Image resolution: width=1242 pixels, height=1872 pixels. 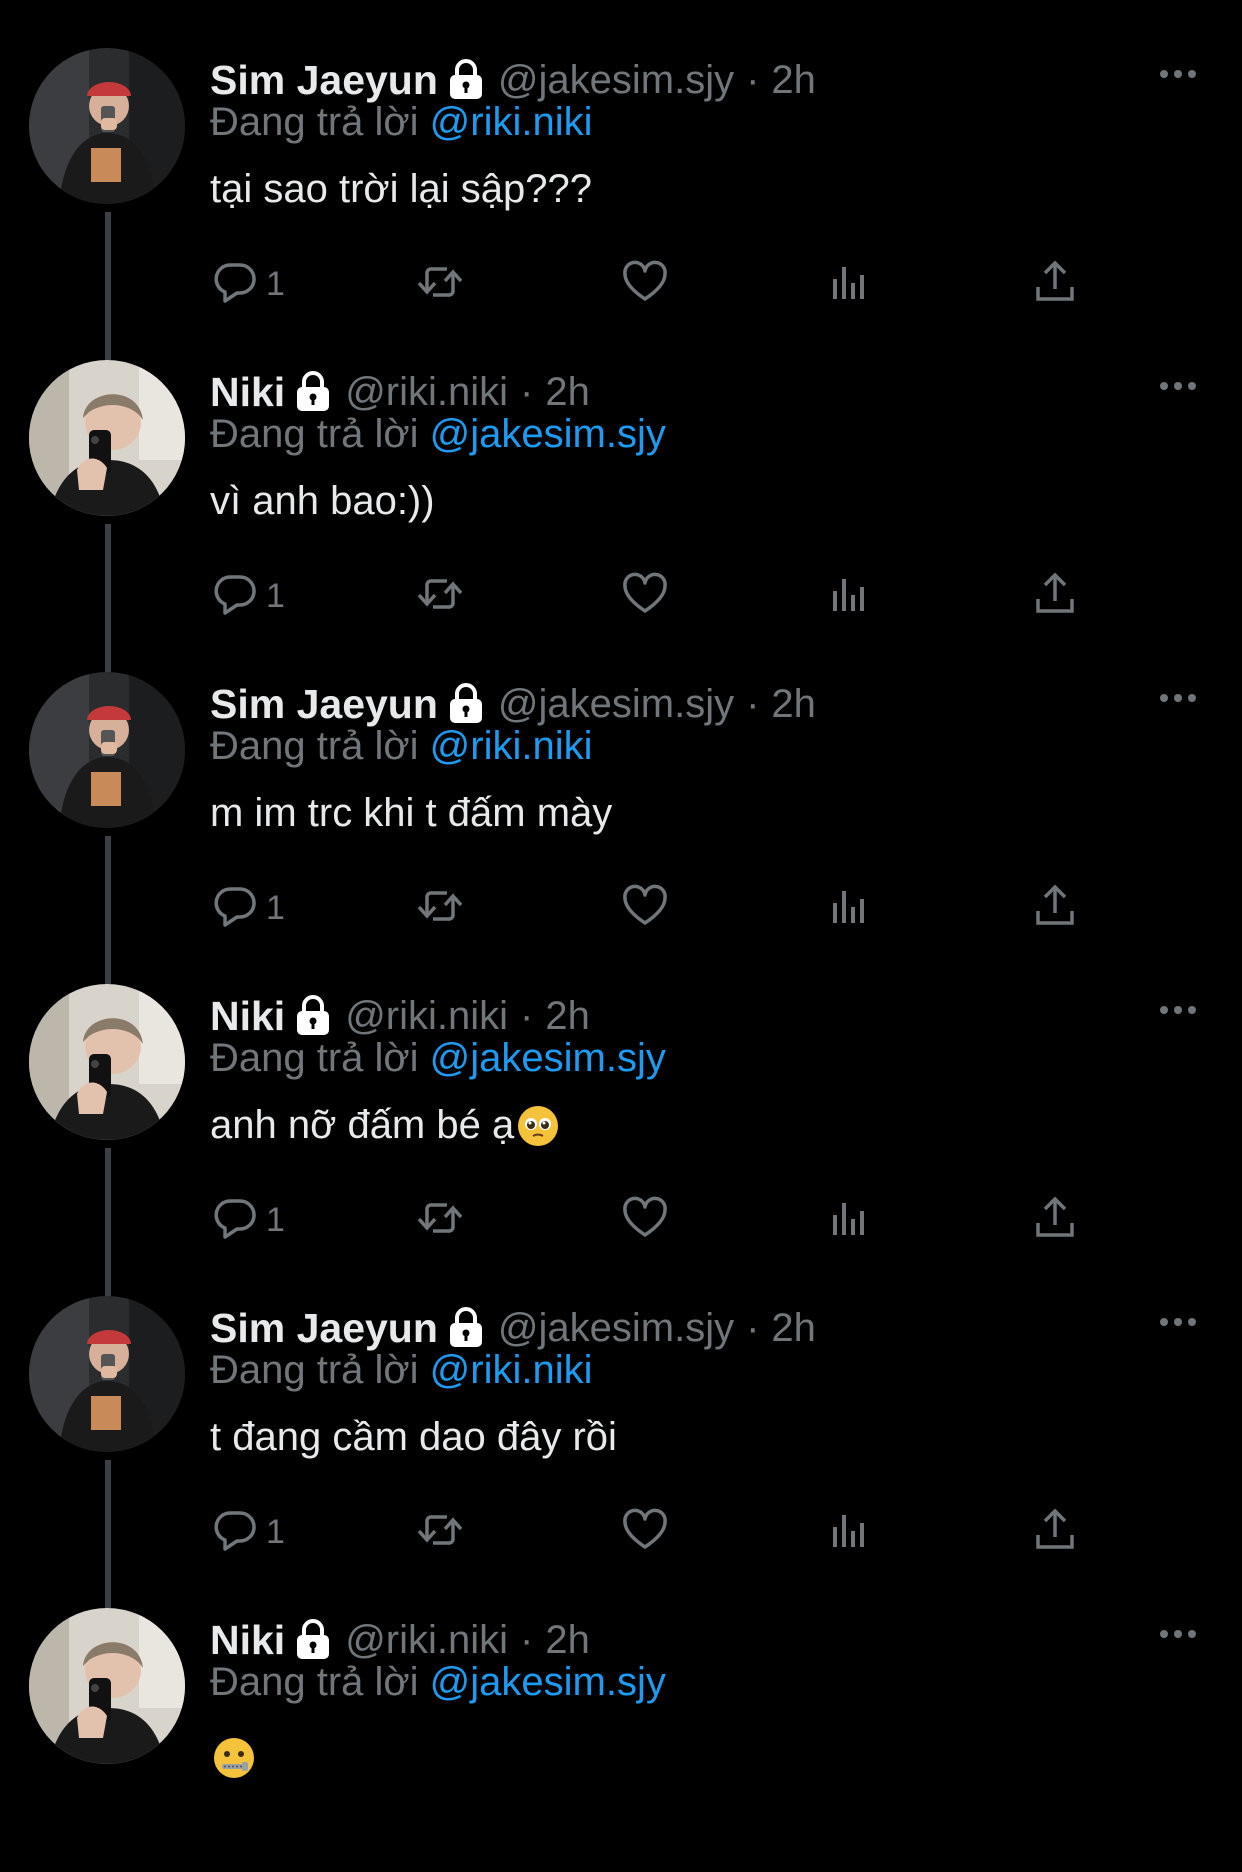 I want to click on tweet-text: m im trc khi t đấm mày, so click(x=411, y=813).